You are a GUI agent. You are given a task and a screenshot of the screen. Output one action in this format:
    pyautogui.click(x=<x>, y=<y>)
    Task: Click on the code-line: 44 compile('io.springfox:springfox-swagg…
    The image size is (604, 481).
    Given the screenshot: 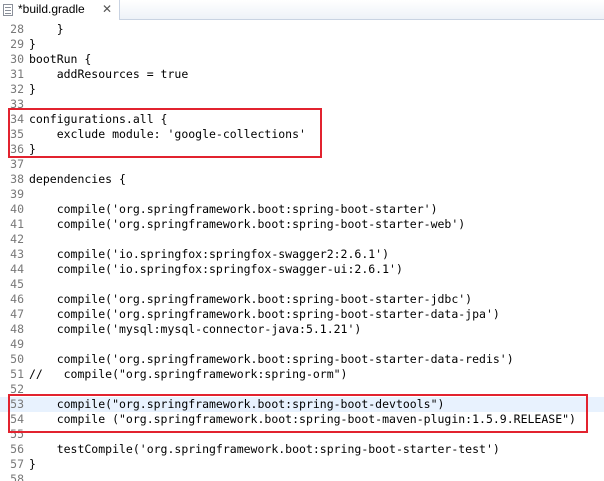 What is the action you would take?
    pyautogui.click(x=302, y=269)
    